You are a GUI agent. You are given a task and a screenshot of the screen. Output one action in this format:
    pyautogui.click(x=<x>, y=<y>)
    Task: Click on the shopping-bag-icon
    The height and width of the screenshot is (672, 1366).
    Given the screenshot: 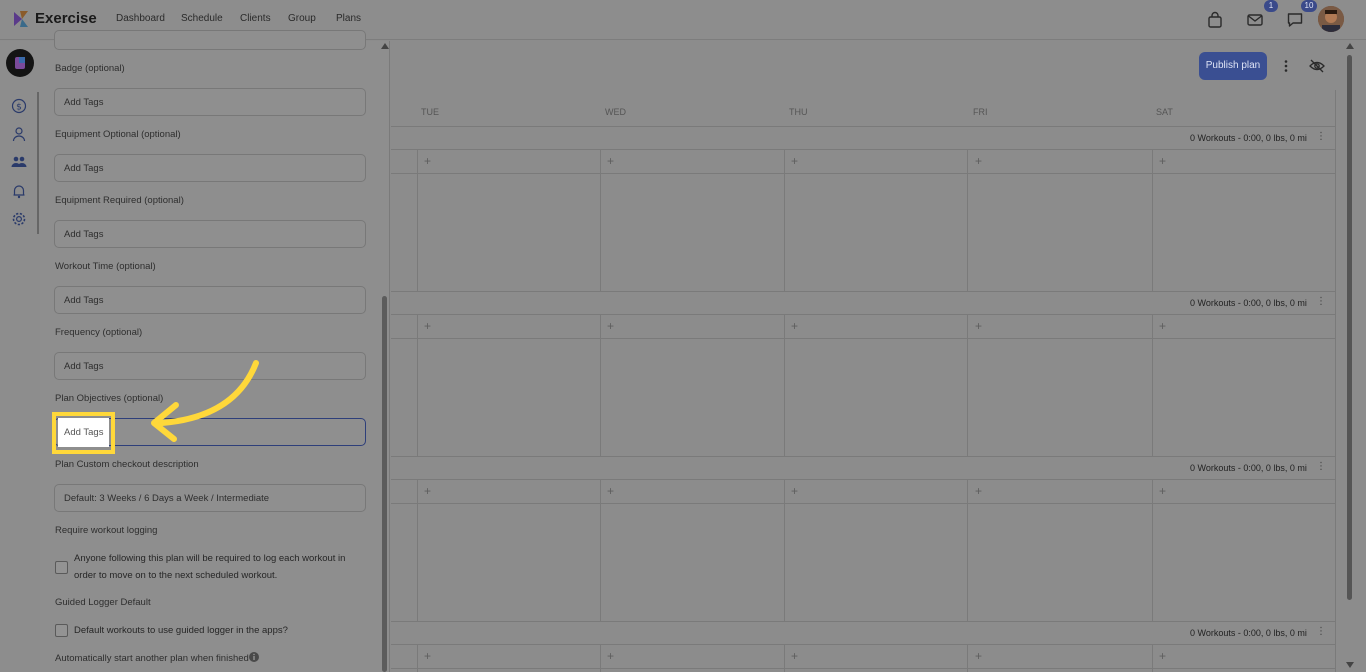 What is the action you would take?
    pyautogui.click(x=1215, y=20)
    